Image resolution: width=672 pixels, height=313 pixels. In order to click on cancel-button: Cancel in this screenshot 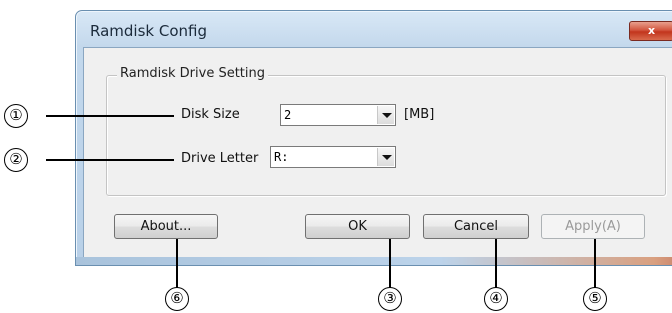, I will do `click(476, 226)`.